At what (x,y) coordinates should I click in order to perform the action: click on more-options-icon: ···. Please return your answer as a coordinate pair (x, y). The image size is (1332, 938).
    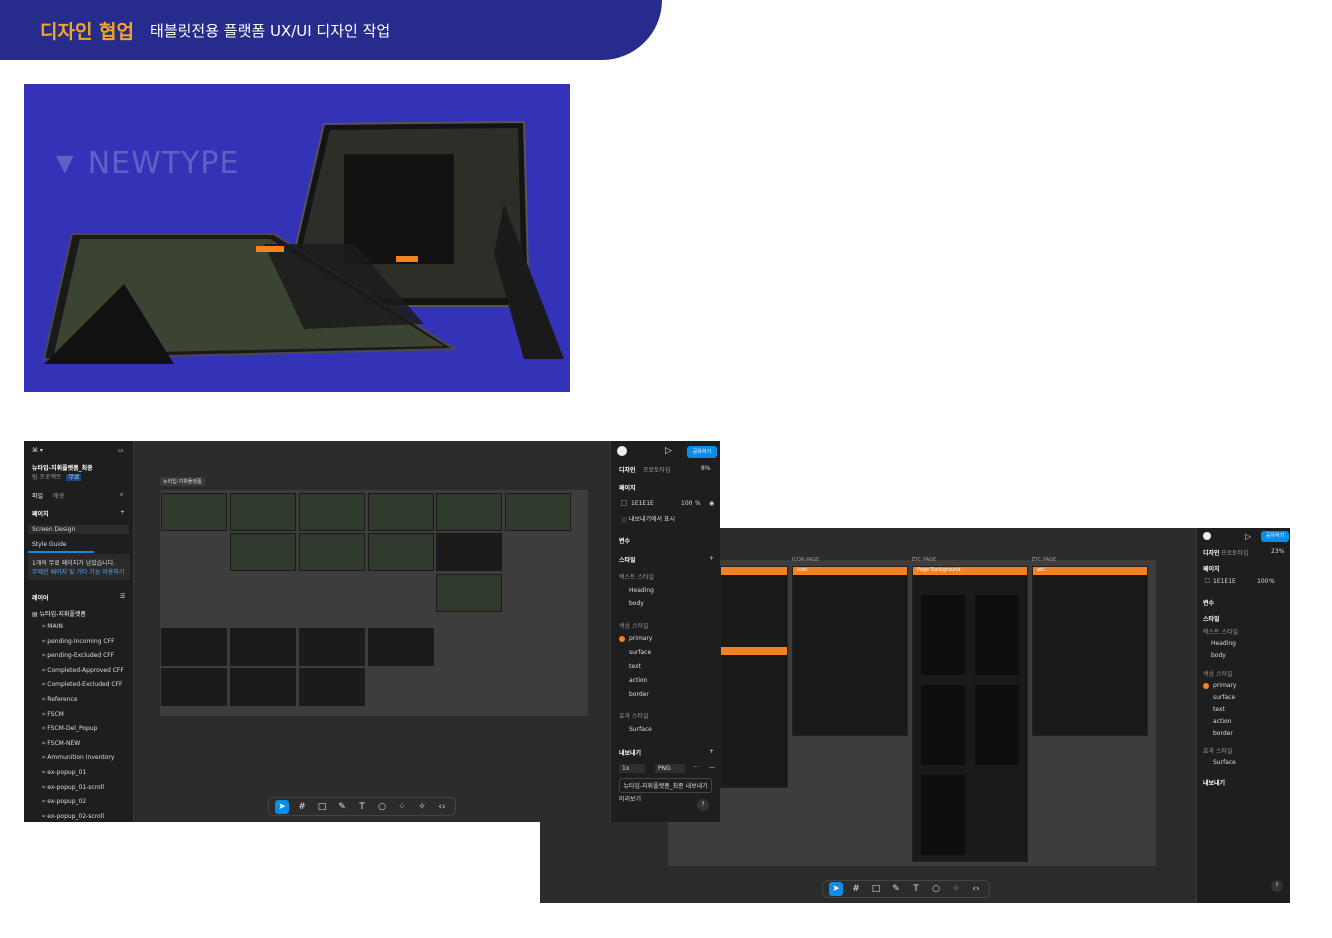
    Looking at the image, I should click on (696, 767).